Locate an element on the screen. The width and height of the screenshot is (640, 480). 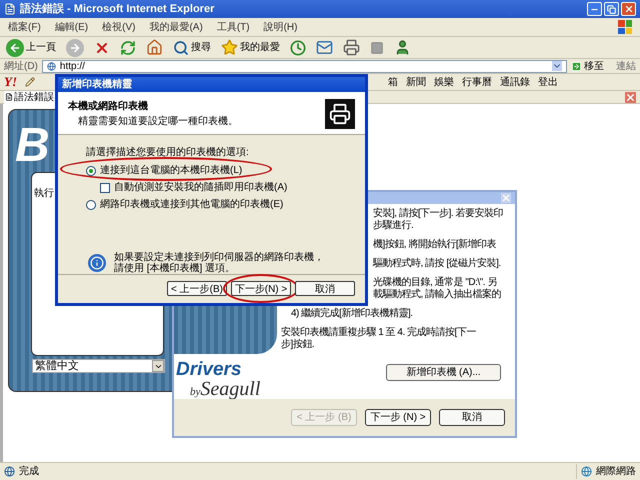
drivers-logo: Drivers bySeagull is located at coordinates (218, 379).